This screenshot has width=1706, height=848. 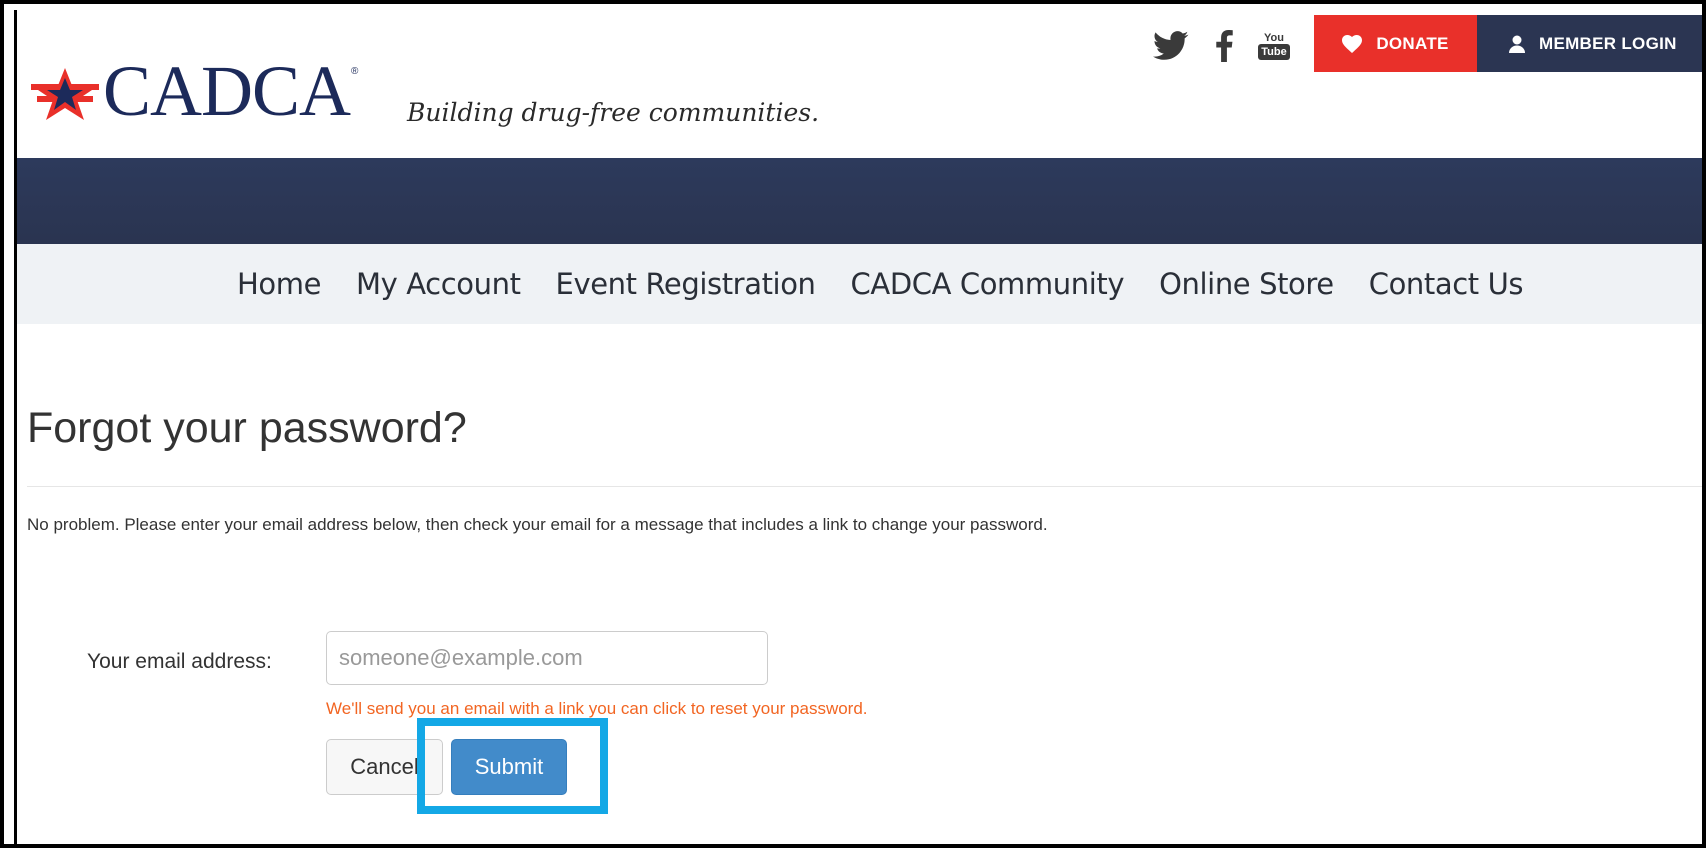 I want to click on user-icon, so click(x=1517, y=44).